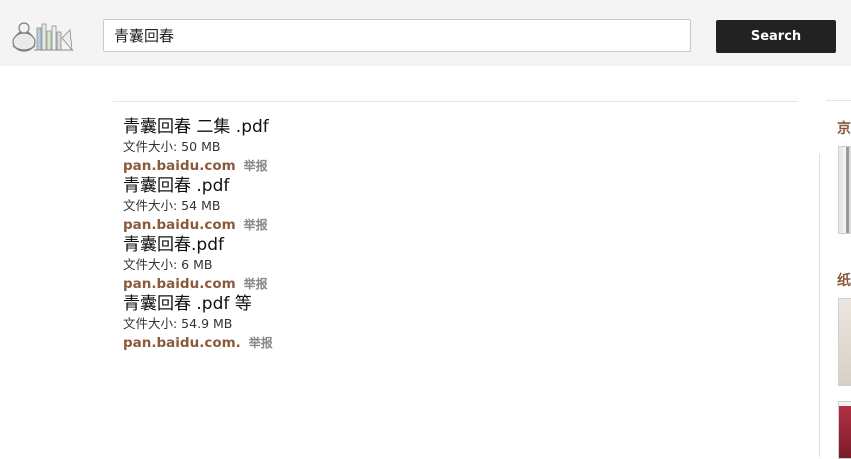 The image size is (851, 459). I want to click on results-divider, so click(455, 101).